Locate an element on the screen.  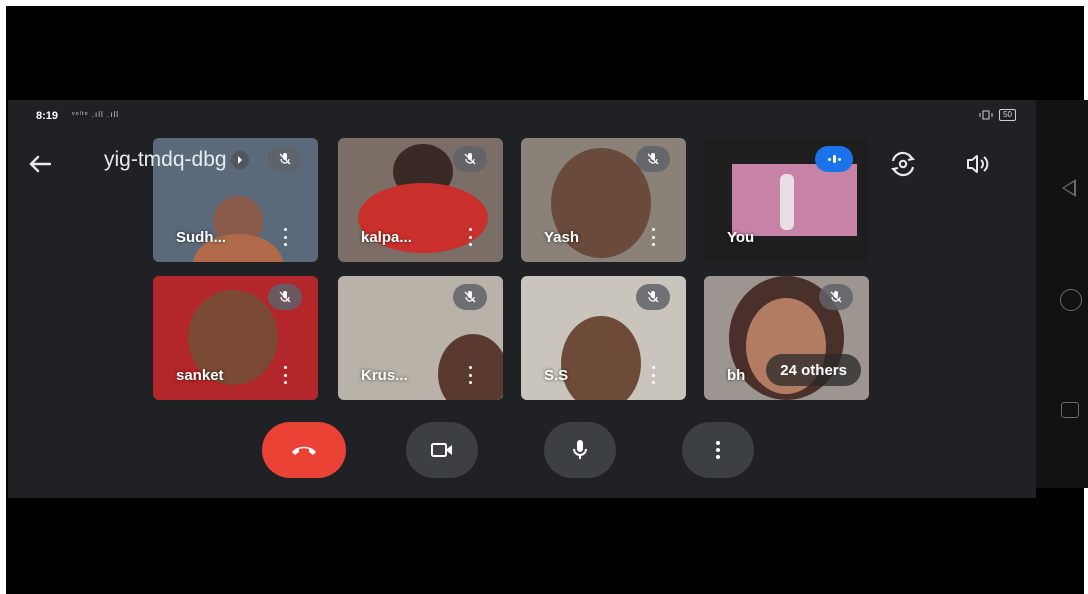
participant-video is located at coordinates (601, 358).